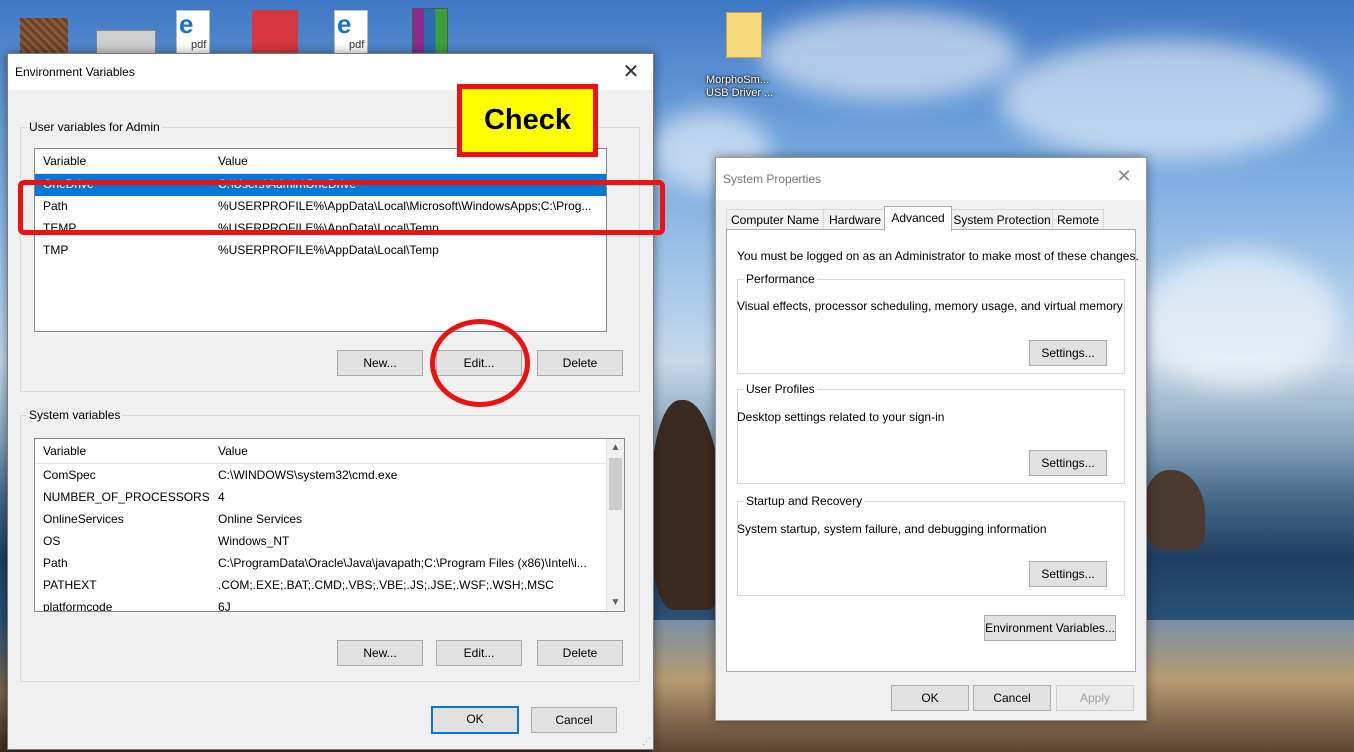  I want to click on table-row: ComSpec C:\WINDOWS\system32\cmd.exe, so click(321, 476).